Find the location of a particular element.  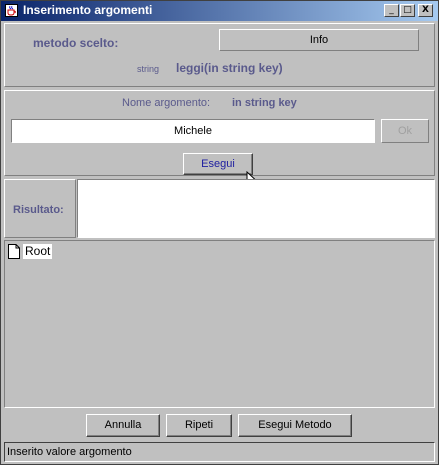

tree-root-label: Root is located at coordinates (38, 251).